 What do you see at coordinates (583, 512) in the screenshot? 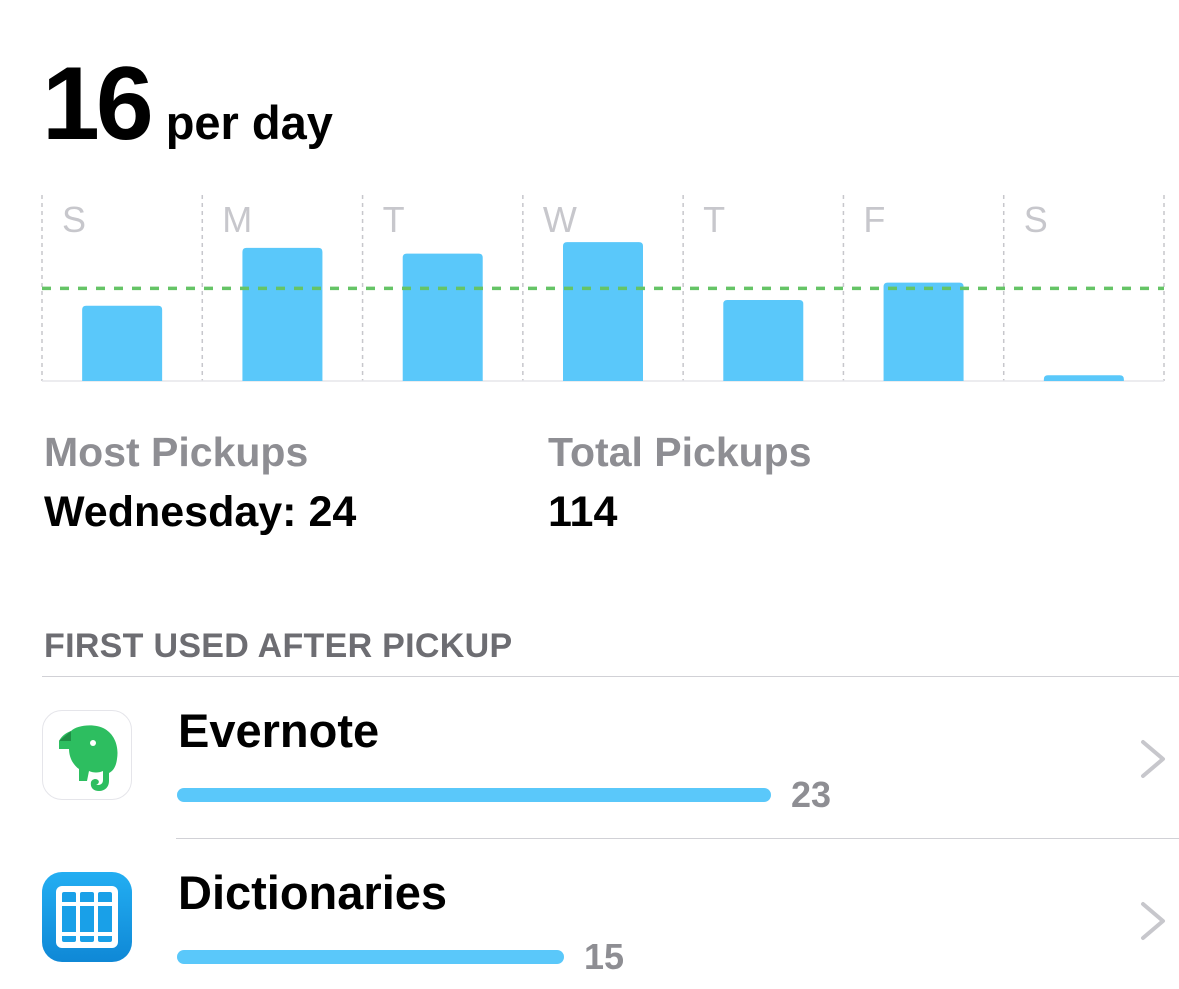
I see `total-pickups-value: 114` at bounding box center [583, 512].